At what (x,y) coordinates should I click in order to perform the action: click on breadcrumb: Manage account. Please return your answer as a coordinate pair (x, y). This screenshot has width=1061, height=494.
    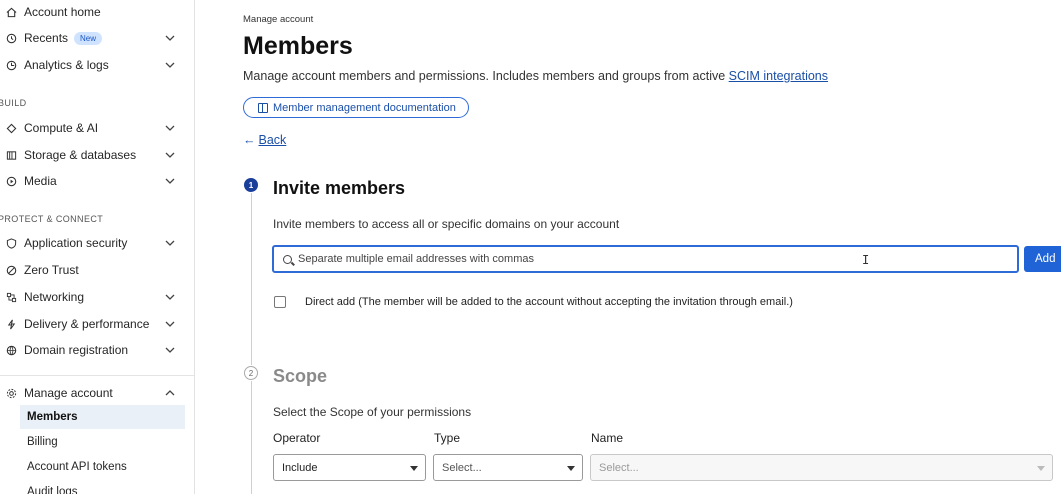
    Looking at the image, I should click on (278, 19).